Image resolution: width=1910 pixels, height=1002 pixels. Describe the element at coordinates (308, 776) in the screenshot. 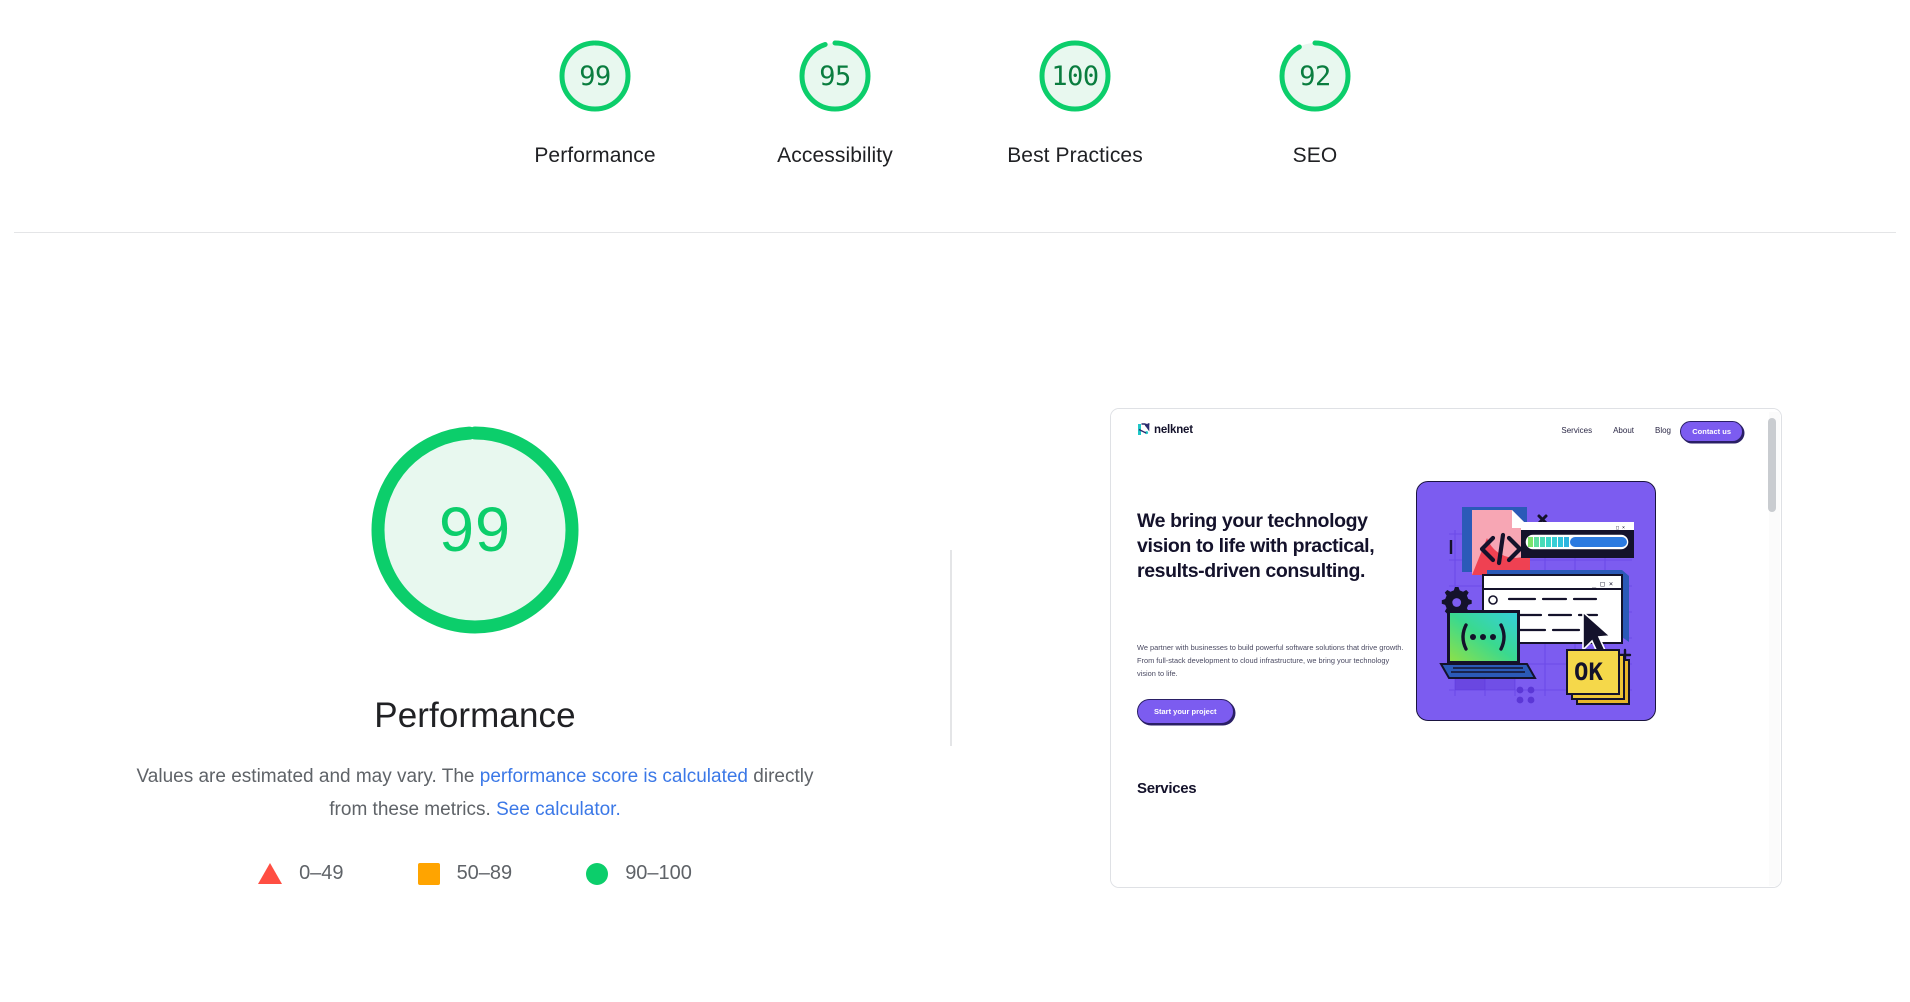

I see `disclaimer-text-1: Values are estimated and may vary. The` at that location.